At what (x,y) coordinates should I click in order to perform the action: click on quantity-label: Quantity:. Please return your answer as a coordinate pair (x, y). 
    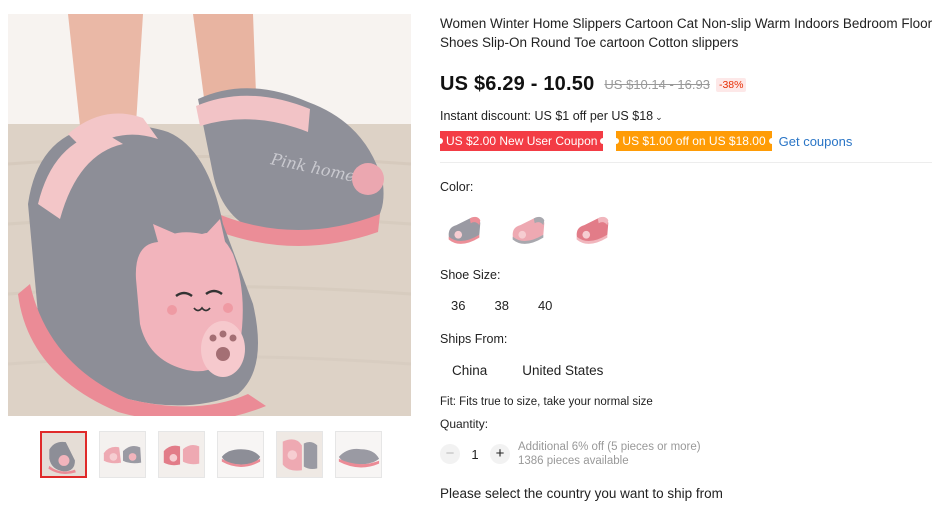
    Looking at the image, I should click on (464, 424).